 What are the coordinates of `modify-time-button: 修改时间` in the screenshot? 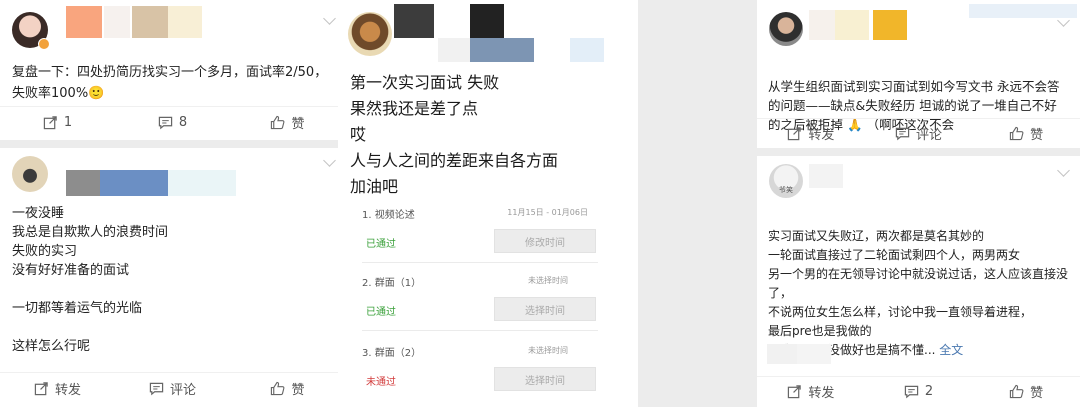 It's located at (545, 241).